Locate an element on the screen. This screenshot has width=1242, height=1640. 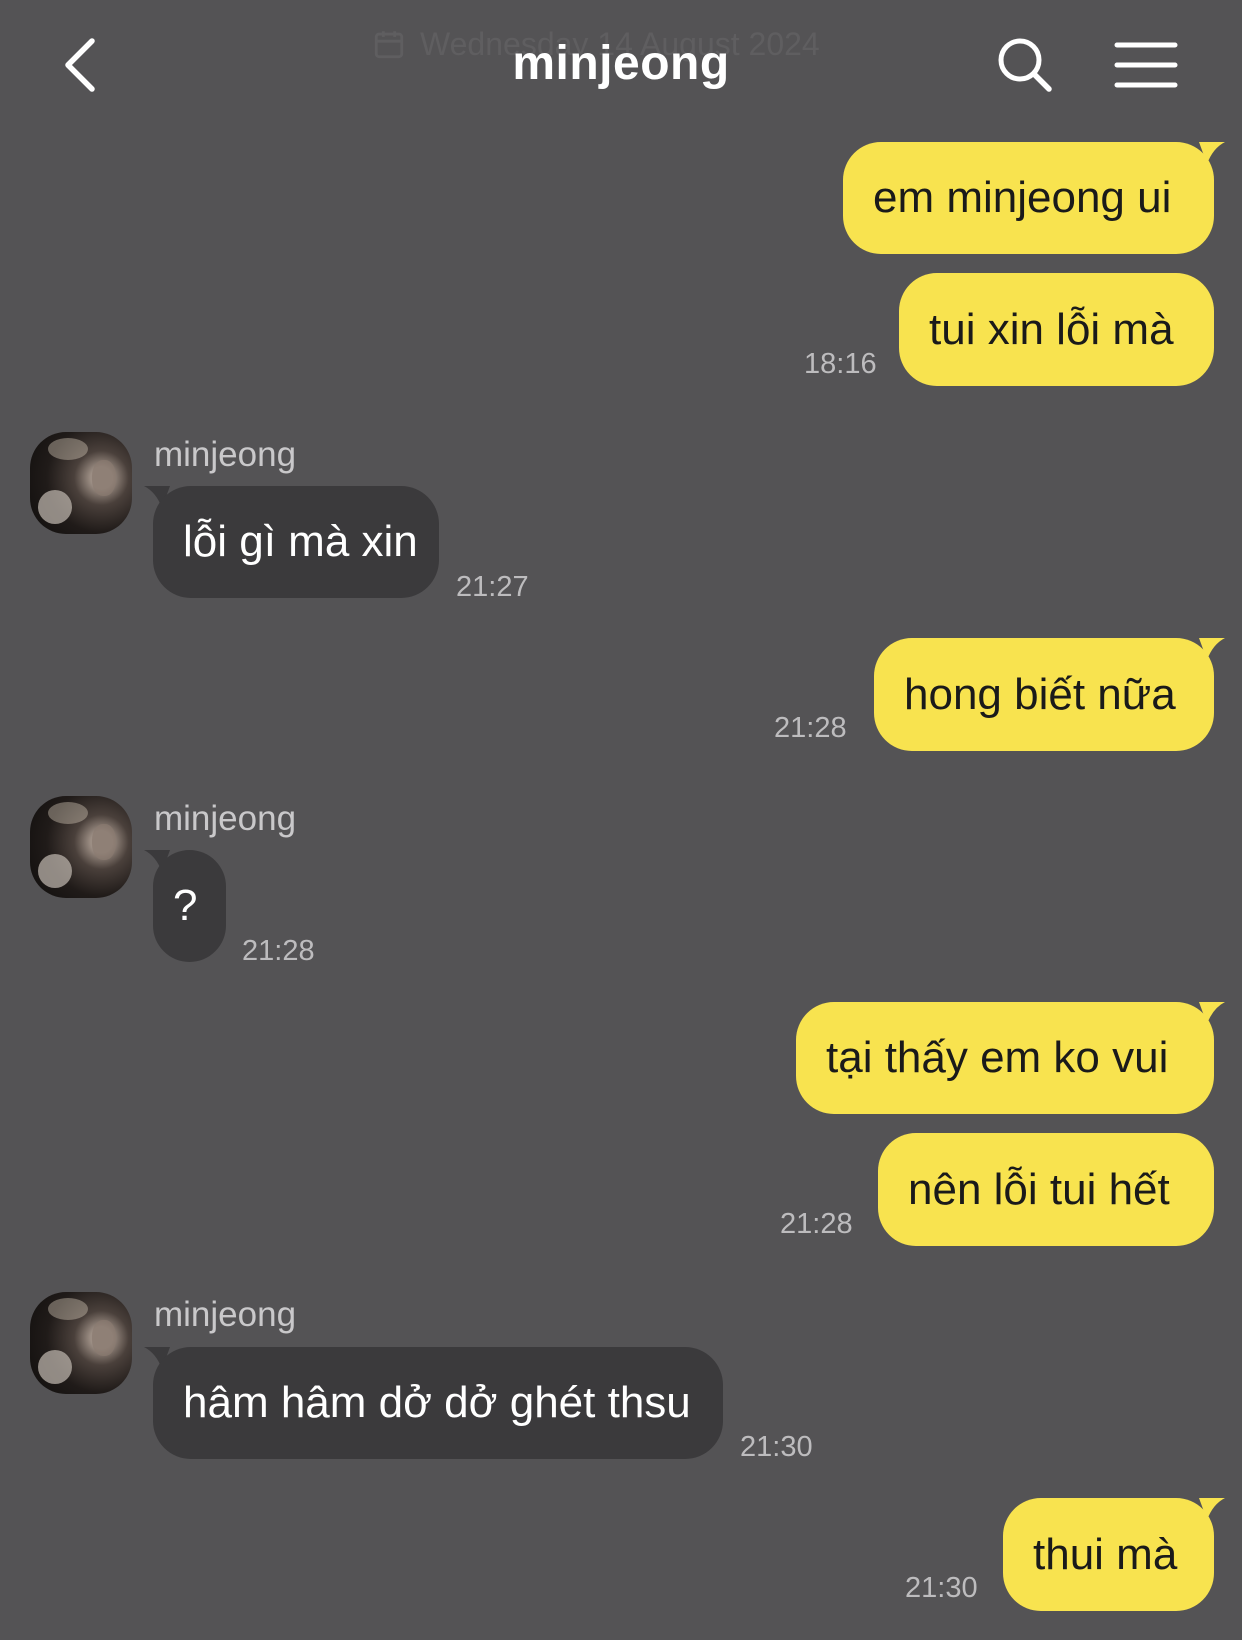
message-text: hong biết nữa is located at coordinates (1040, 694).